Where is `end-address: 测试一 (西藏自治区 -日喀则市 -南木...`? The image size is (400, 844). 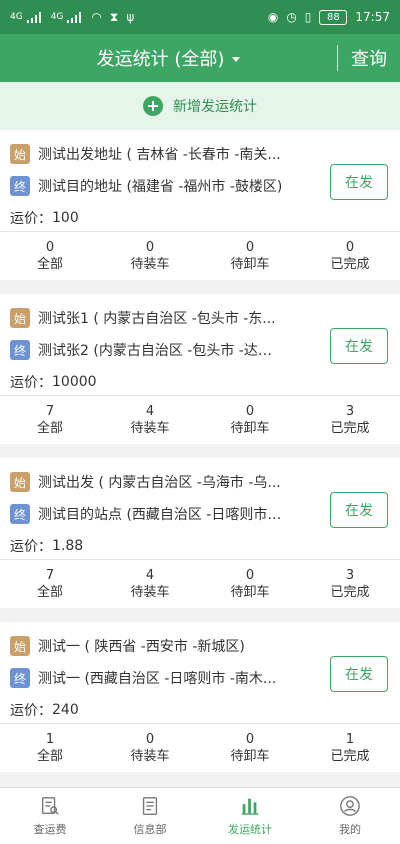 end-address: 测试一 (西藏自治区 -日喀则市 -南木... is located at coordinates (157, 679).